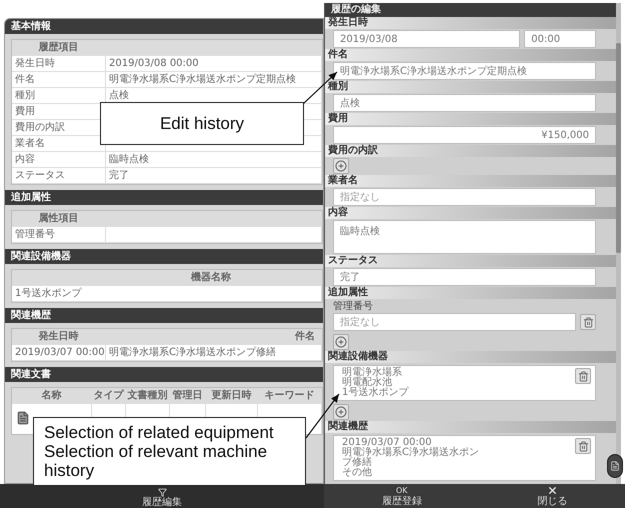 This screenshot has width=625, height=508. Describe the element at coordinates (59, 219) in the screenshot. I see `column-header: 属性項目` at that location.